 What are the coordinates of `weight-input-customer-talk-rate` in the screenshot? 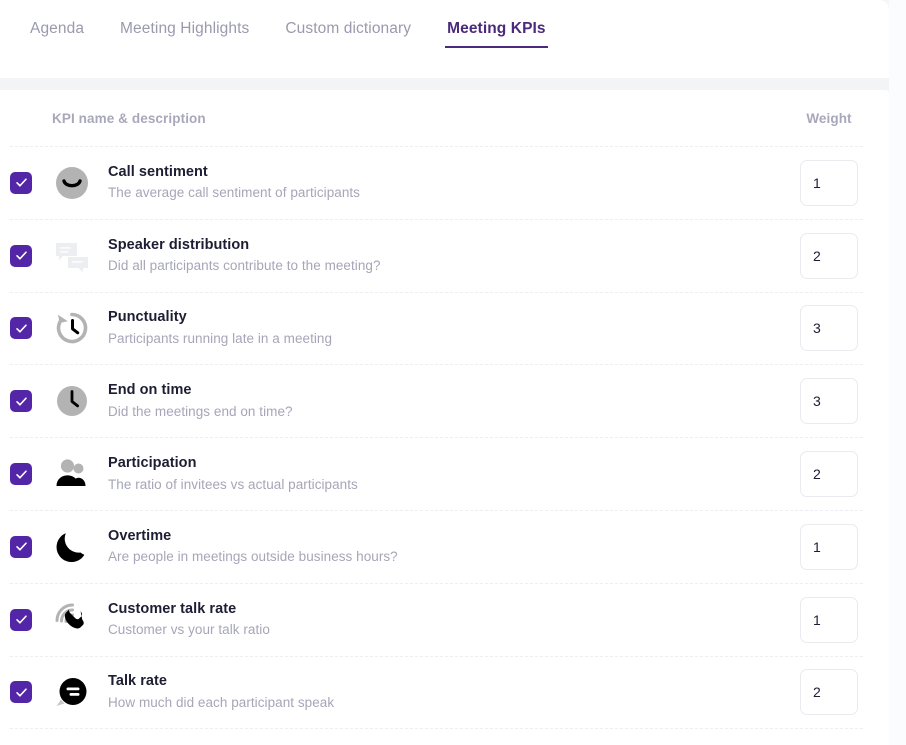 It's located at (829, 619).